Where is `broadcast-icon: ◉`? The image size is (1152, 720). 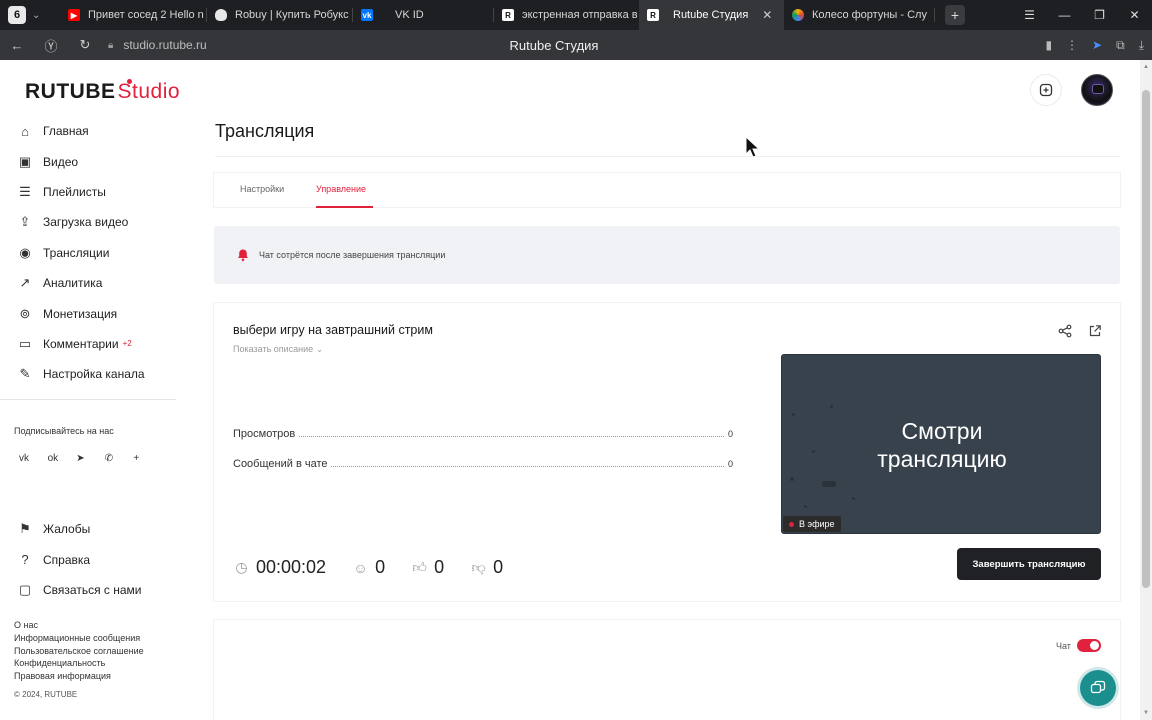
broadcast-icon: ◉ is located at coordinates (25, 252).